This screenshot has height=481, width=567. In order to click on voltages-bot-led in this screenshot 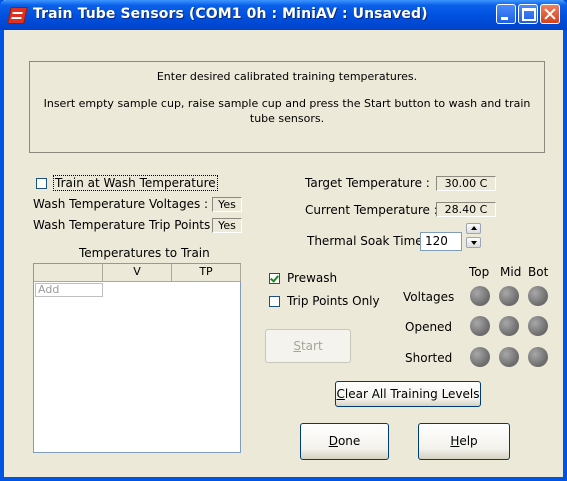, I will do `click(538, 296)`.